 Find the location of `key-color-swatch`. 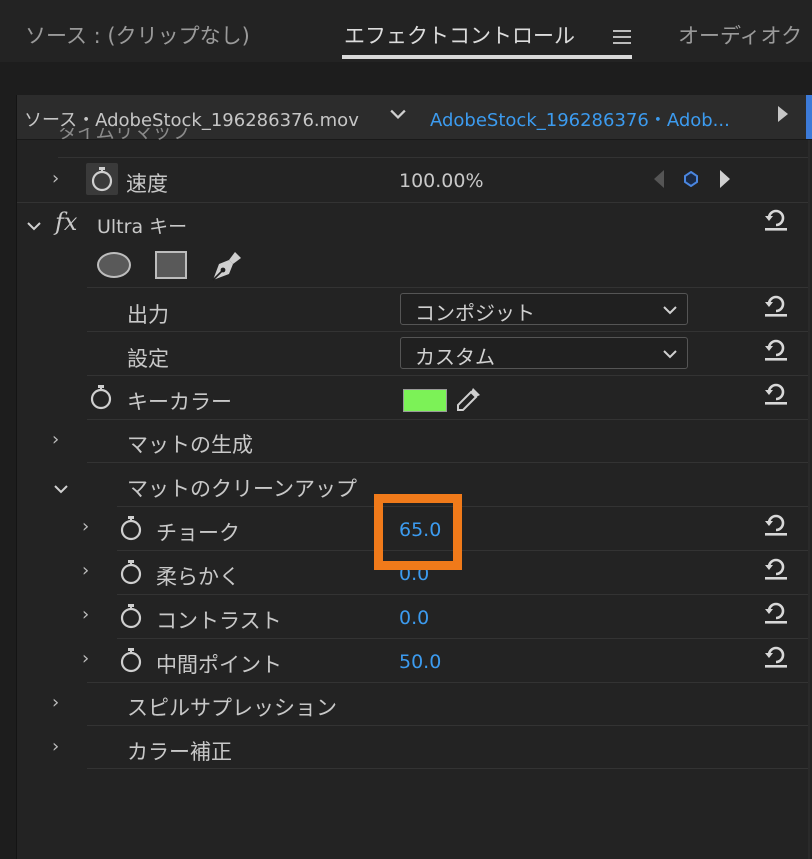

key-color-swatch is located at coordinates (425, 400).